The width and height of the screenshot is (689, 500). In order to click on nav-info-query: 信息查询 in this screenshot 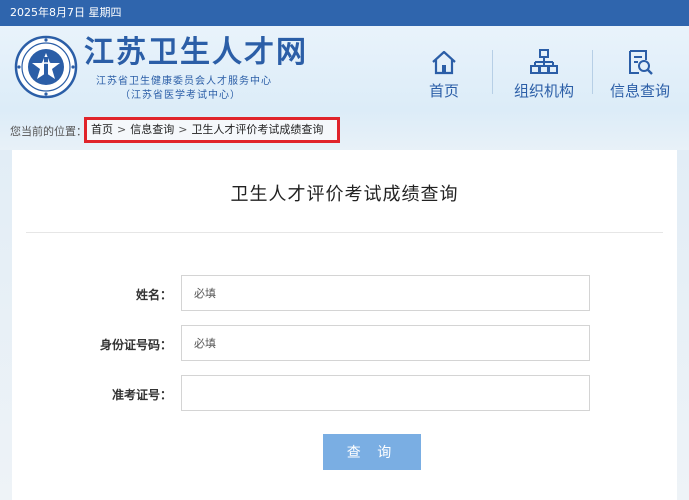, I will do `click(640, 68)`.